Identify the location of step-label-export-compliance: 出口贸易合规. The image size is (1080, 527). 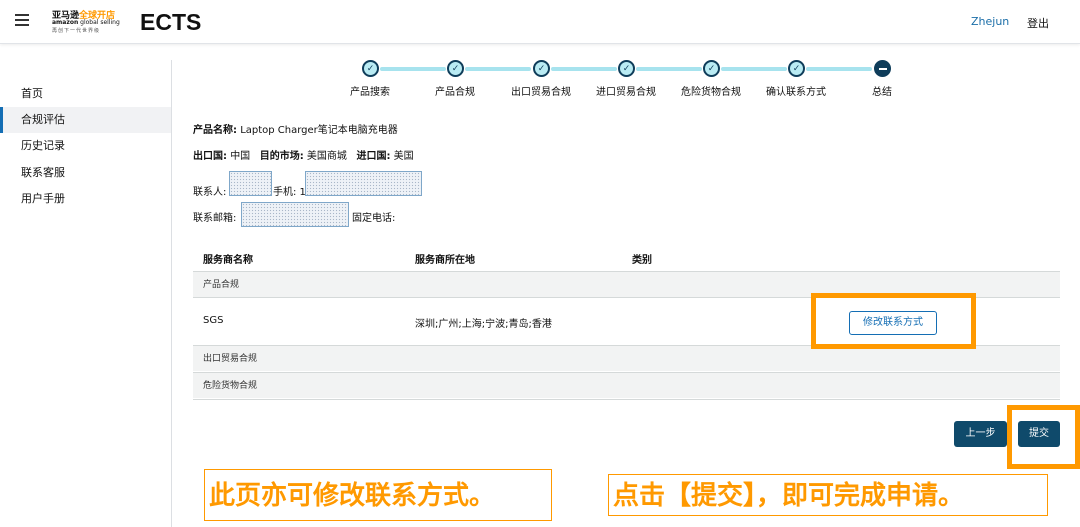
(541, 92).